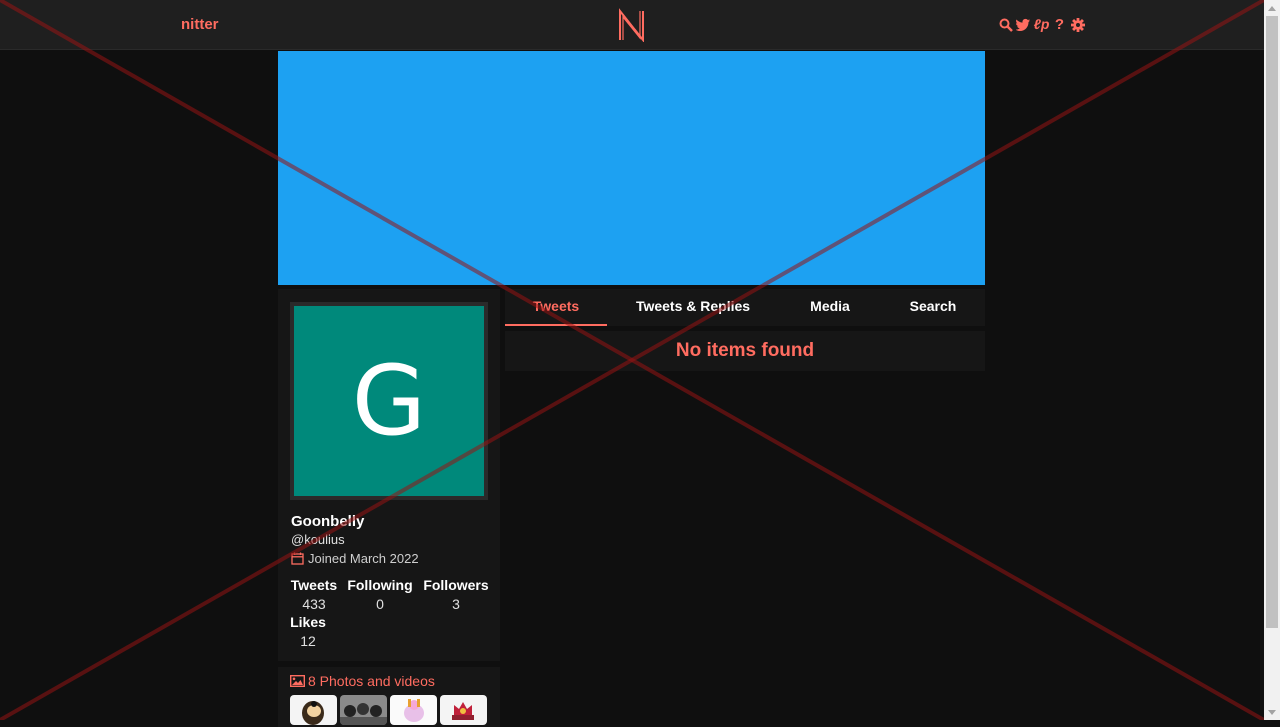 The width and height of the screenshot is (1280, 727). Describe the element at coordinates (380, 594) in the screenshot. I see `stat-following: Following 0` at that location.